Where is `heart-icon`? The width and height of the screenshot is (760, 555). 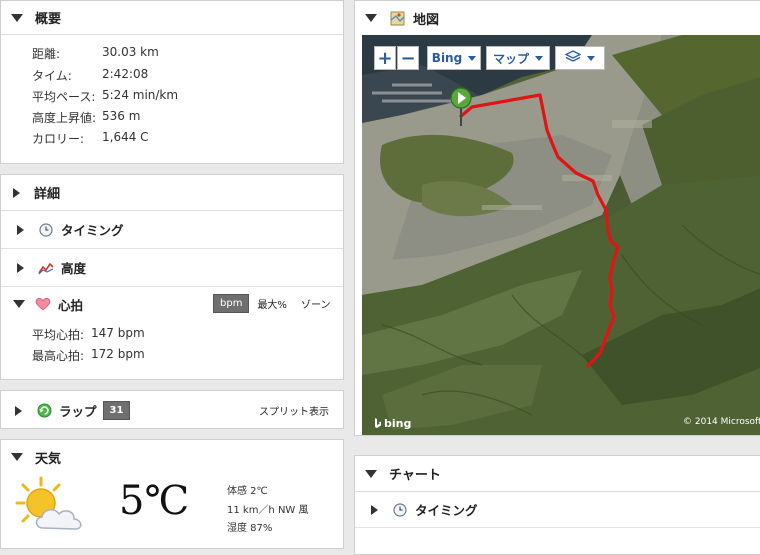
heart-icon is located at coordinates (43, 304).